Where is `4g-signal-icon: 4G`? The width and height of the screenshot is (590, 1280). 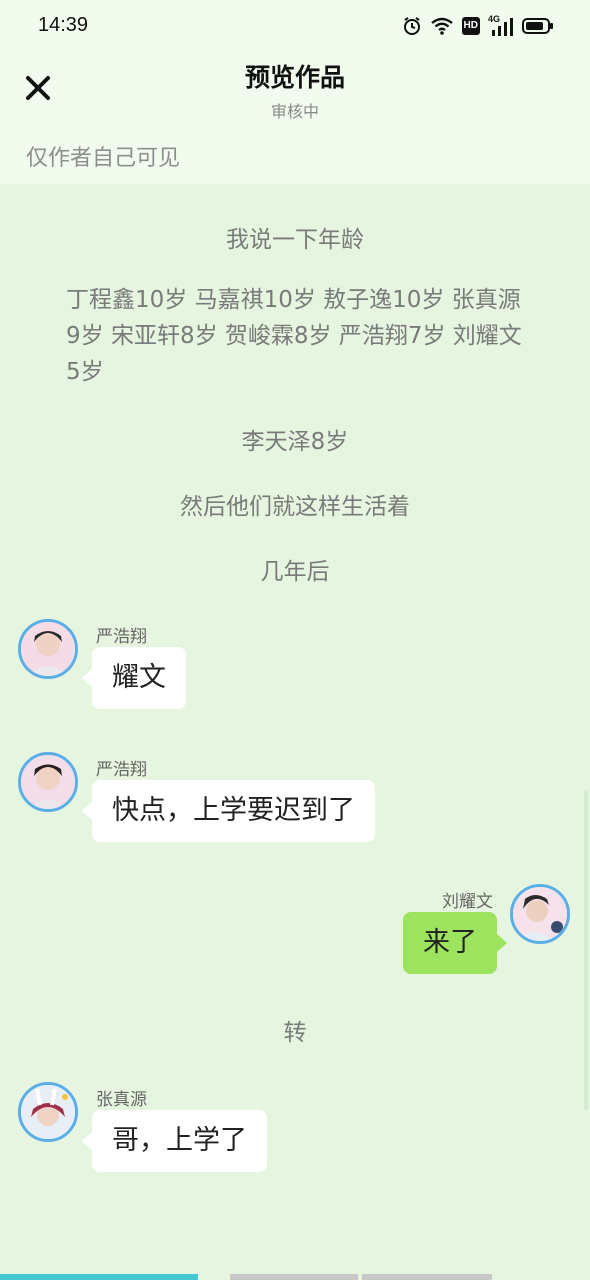
4g-signal-icon: 4G is located at coordinates (501, 25).